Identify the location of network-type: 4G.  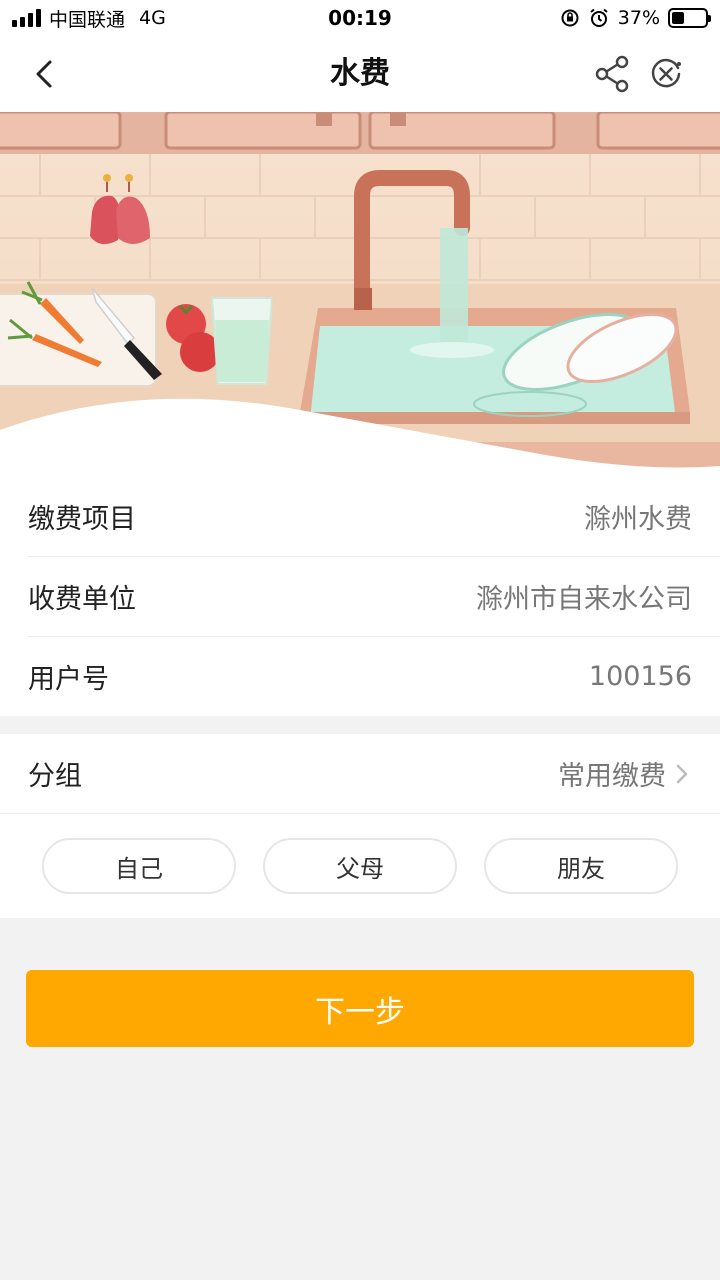
(152, 18).